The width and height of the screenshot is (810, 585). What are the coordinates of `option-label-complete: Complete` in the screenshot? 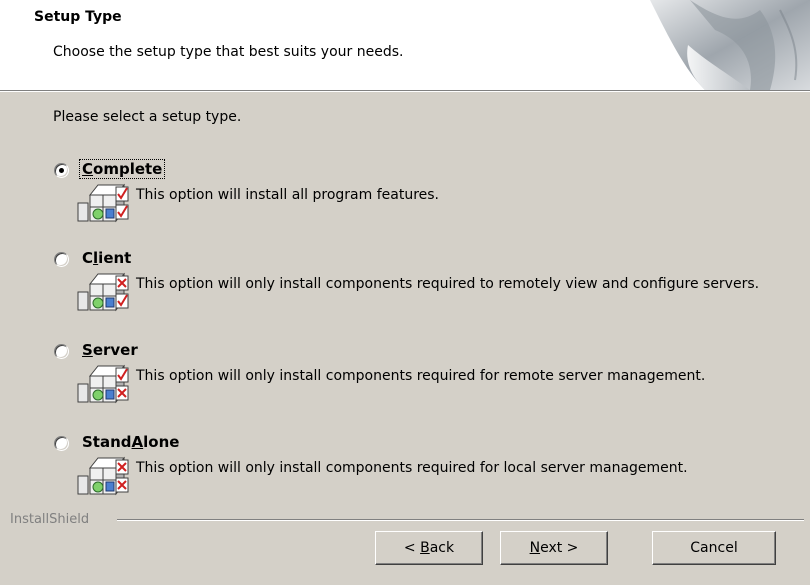 It's located at (122, 169).